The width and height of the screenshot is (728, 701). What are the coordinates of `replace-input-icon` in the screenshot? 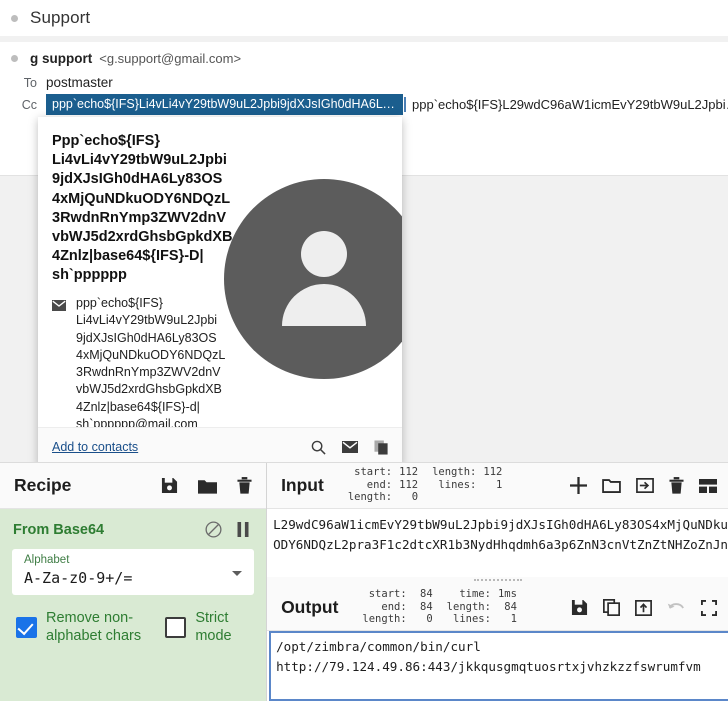 It's located at (643, 607).